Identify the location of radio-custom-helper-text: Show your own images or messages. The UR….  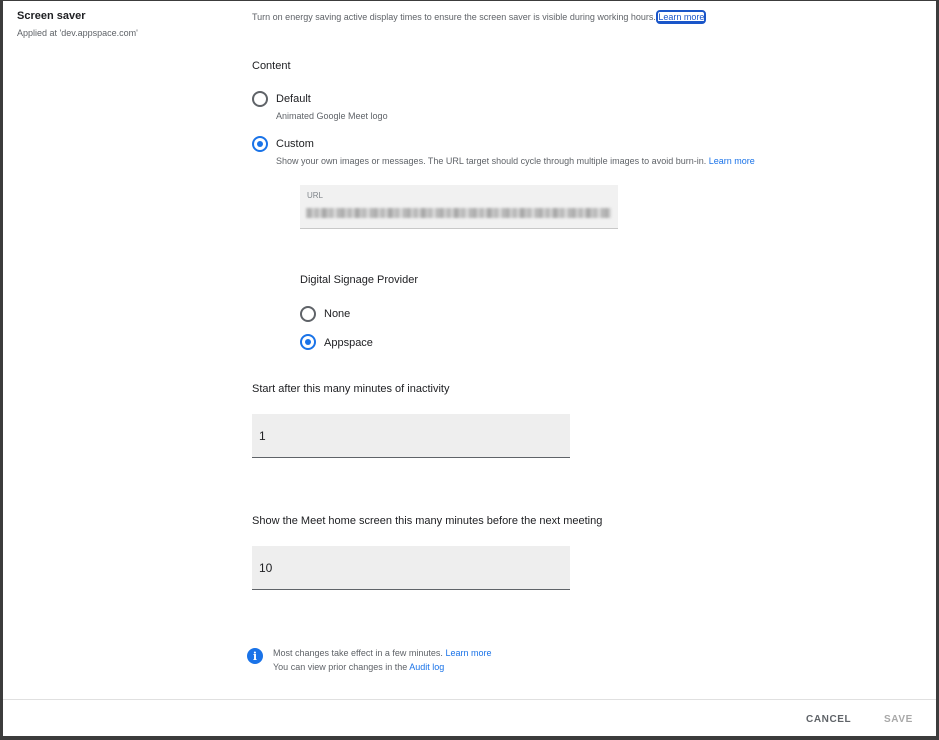
(491, 161).